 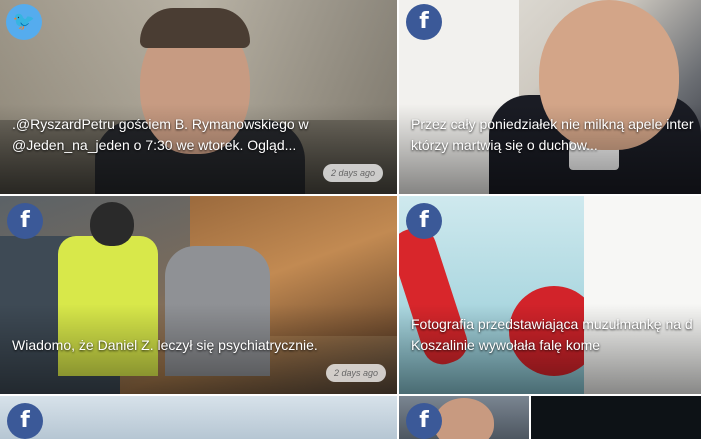 What do you see at coordinates (24, 22) in the screenshot?
I see `twitter-icon: 🐦` at bounding box center [24, 22].